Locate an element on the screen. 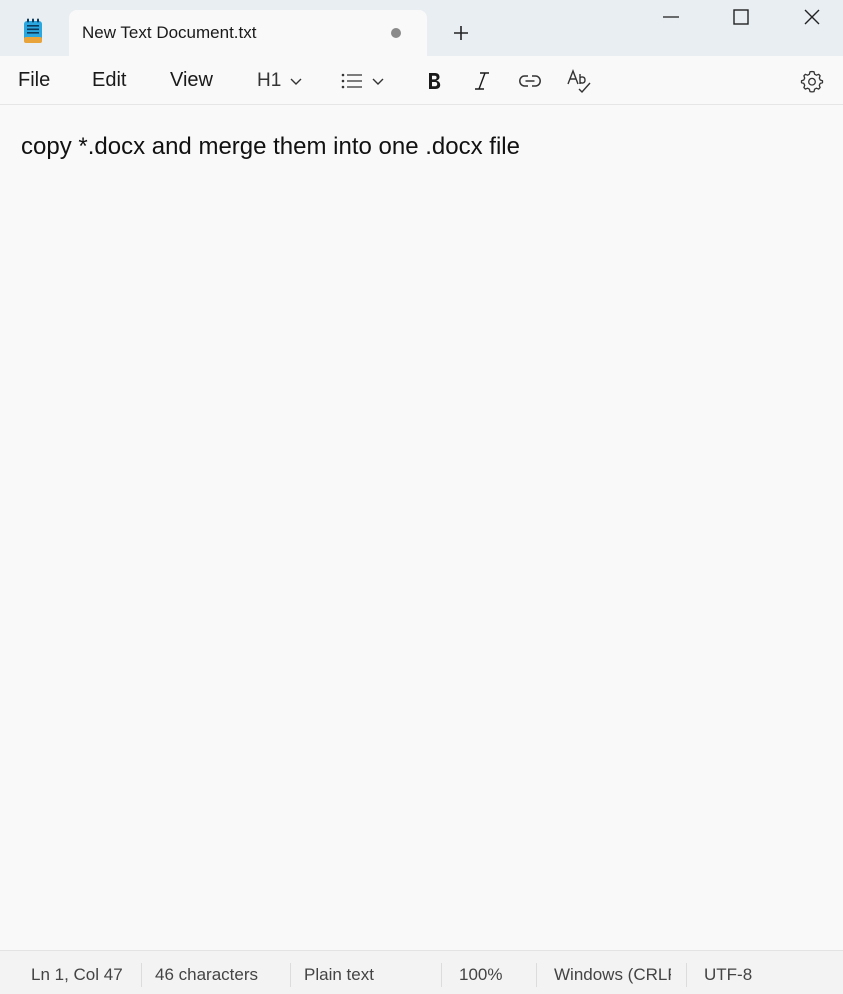  new-tab-button is located at coordinates (461, 33).